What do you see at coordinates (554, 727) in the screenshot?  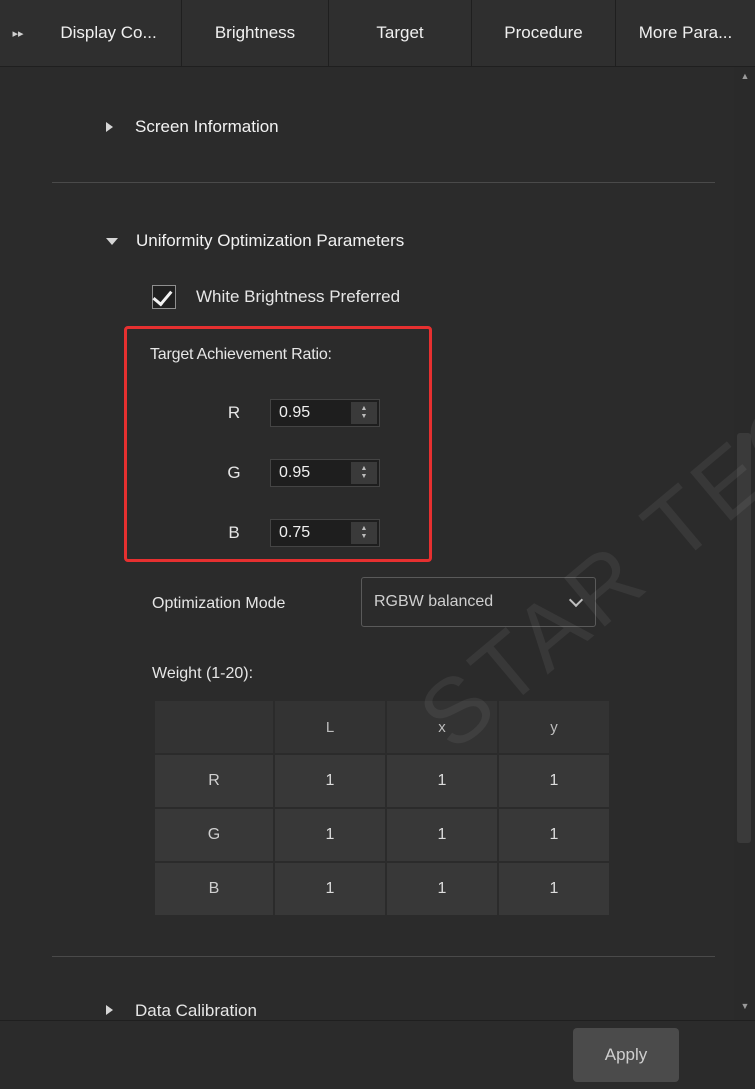 I see `table-header-cell: y` at bounding box center [554, 727].